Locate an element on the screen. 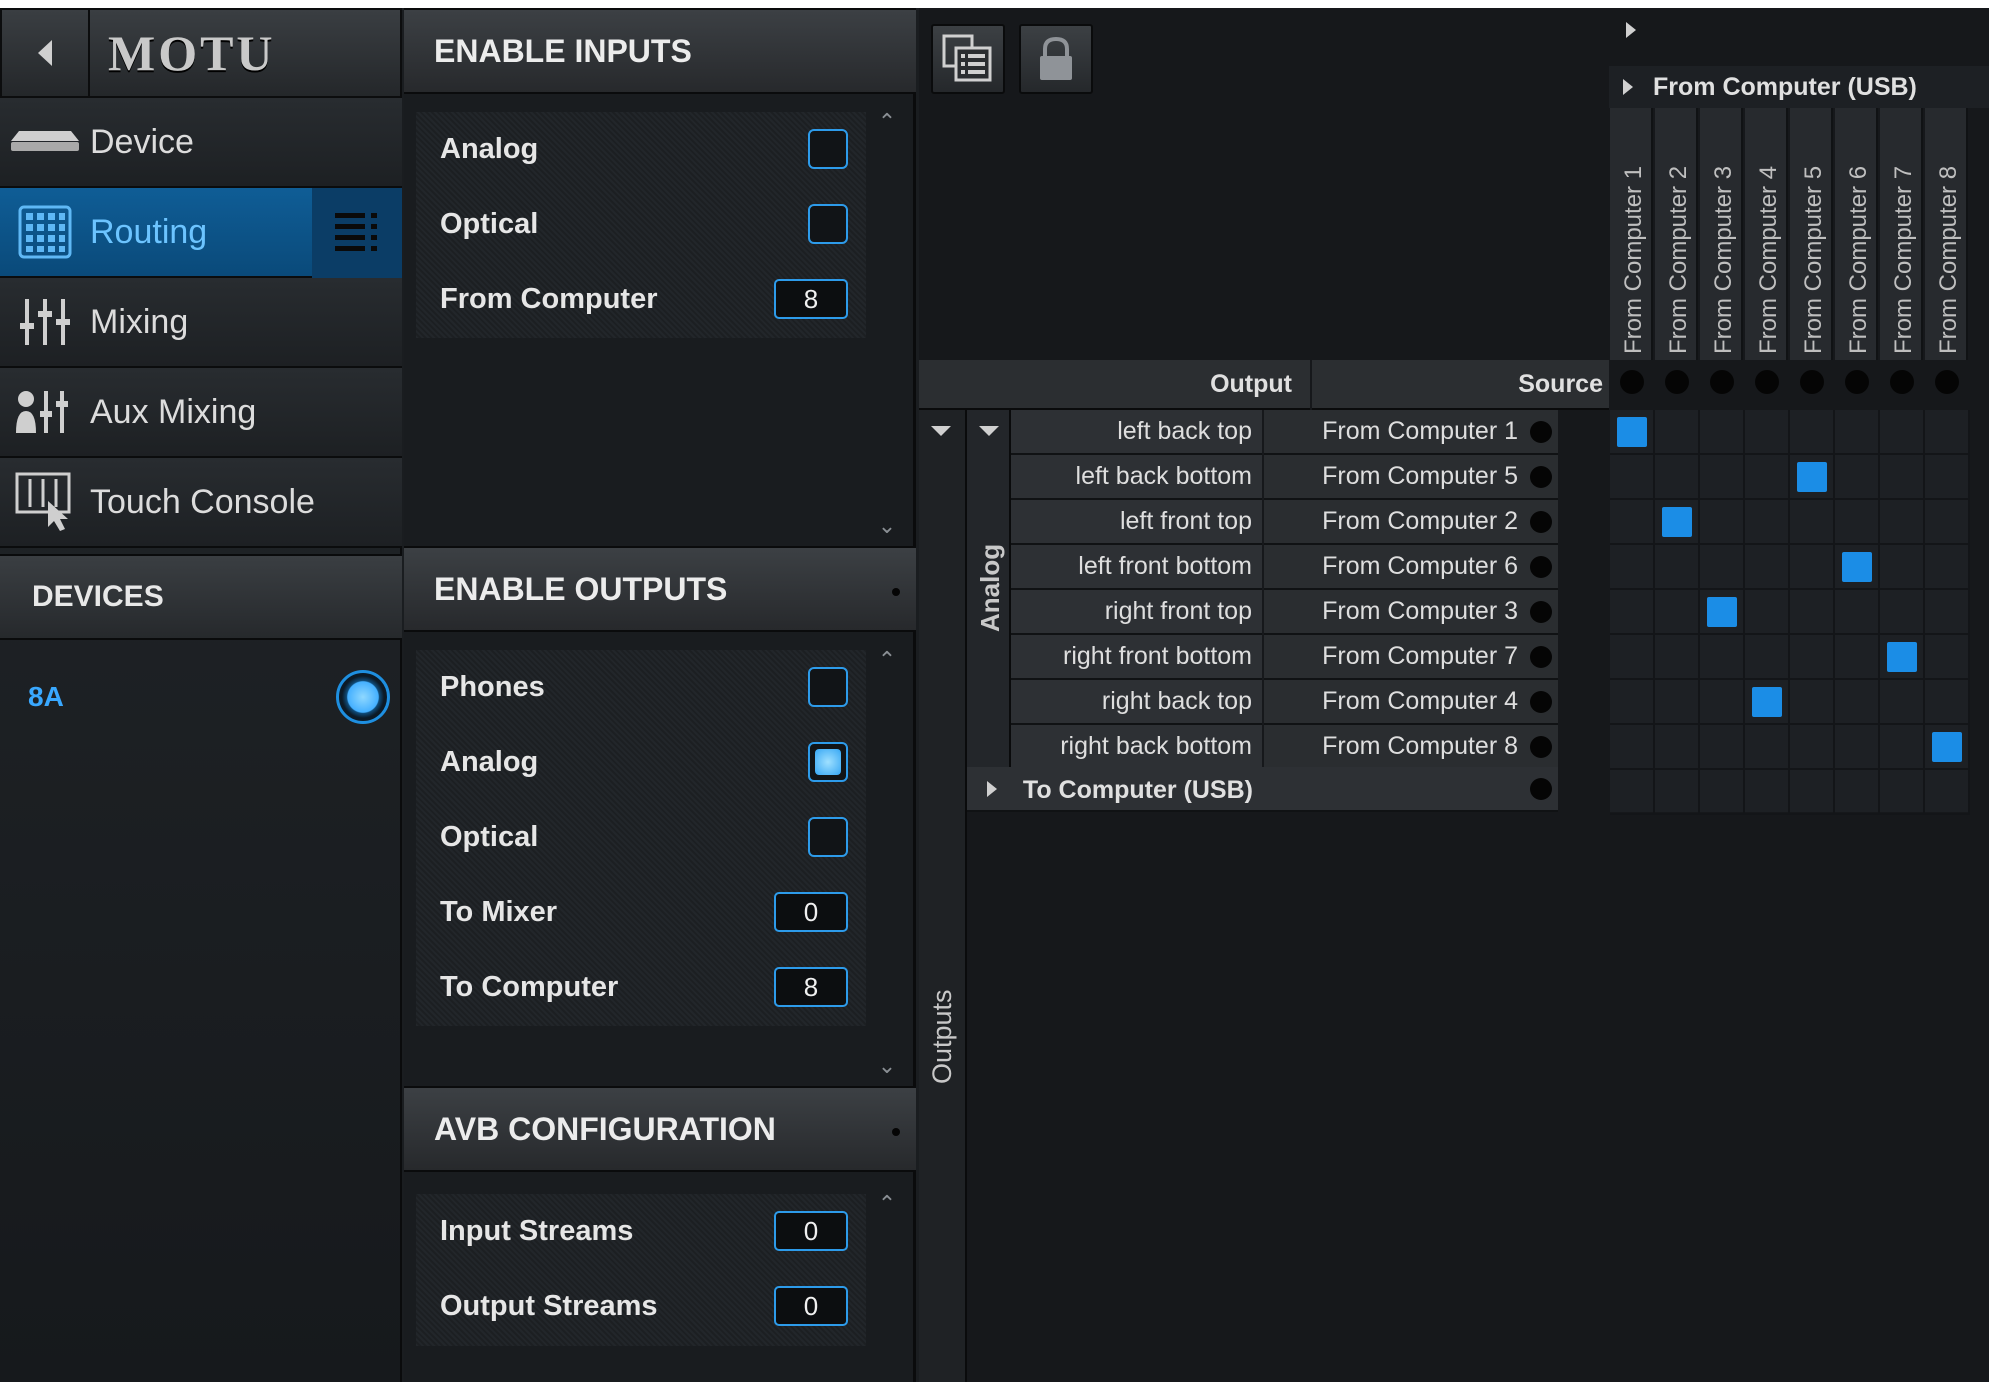 The width and height of the screenshot is (1989, 1382). source-cell: From Computer 4 is located at coordinates (1411, 702).